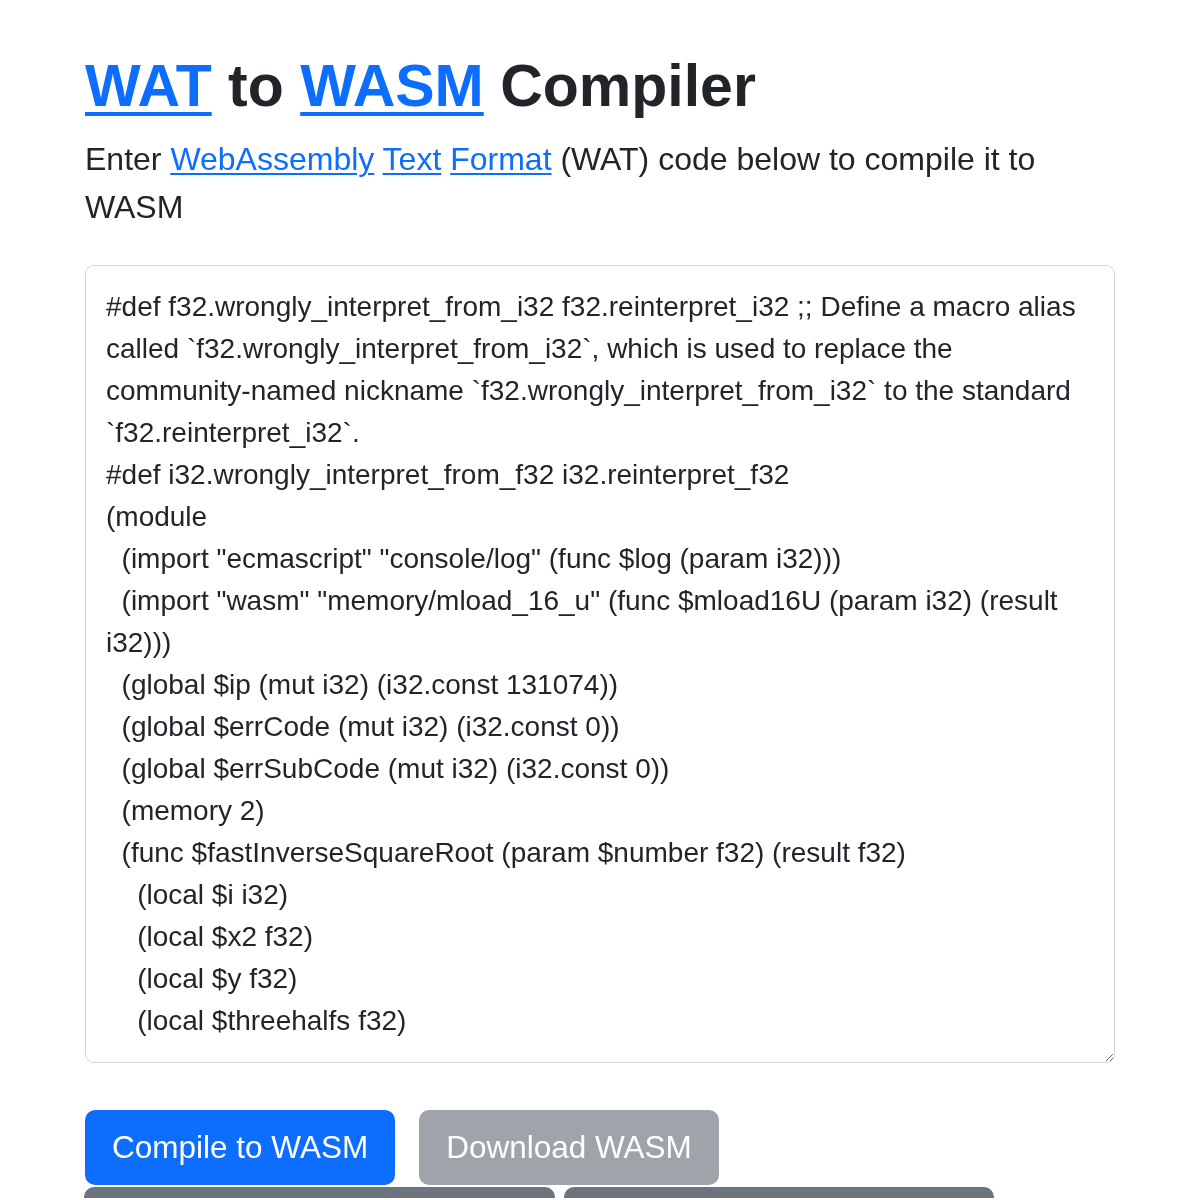  What do you see at coordinates (272, 159) in the screenshot?
I see `doc-link: WebAssembly` at bounding box center [272, 159].